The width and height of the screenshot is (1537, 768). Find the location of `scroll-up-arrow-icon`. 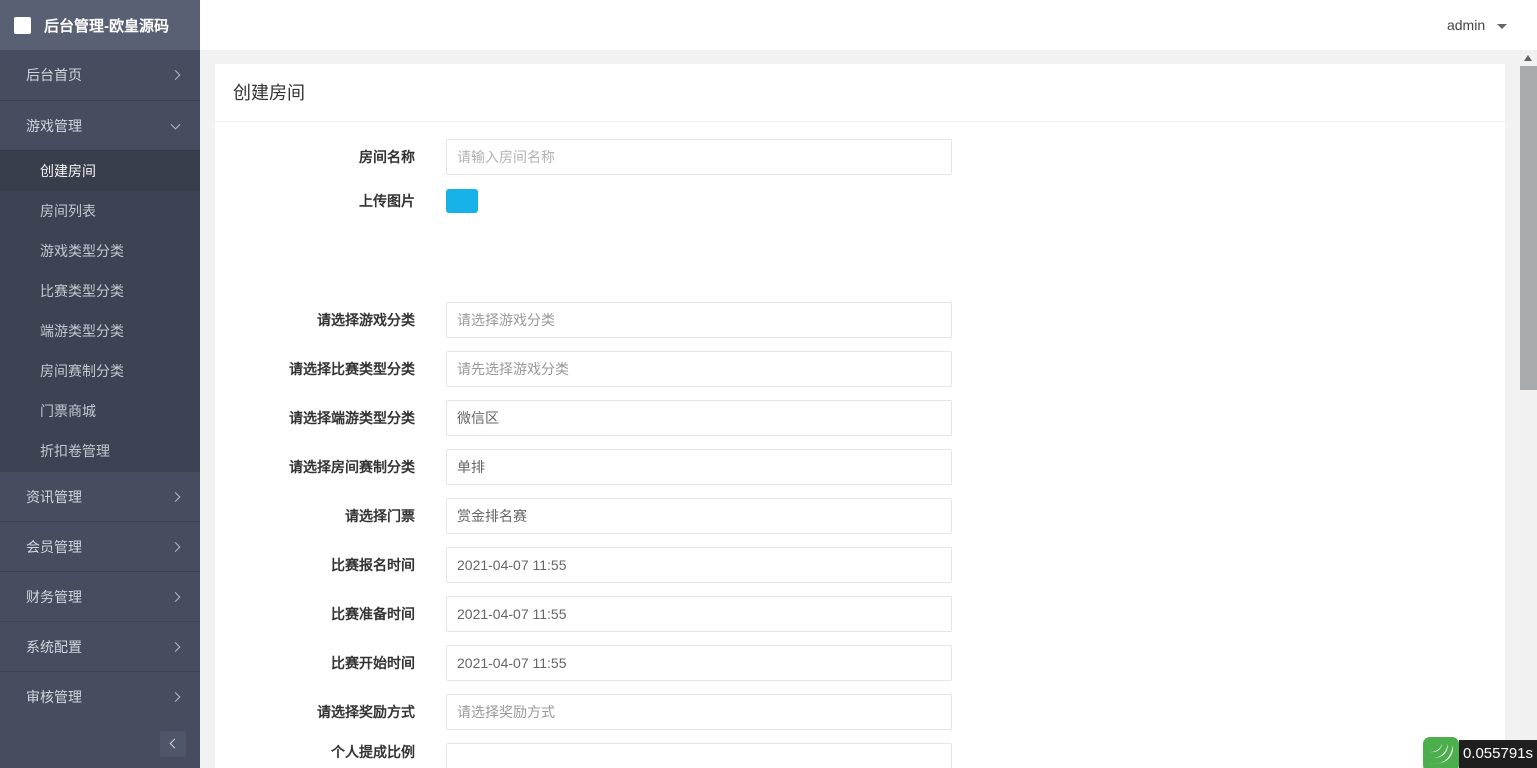

scroll-up-arrow-icon is located at coordinates (1528, 58).